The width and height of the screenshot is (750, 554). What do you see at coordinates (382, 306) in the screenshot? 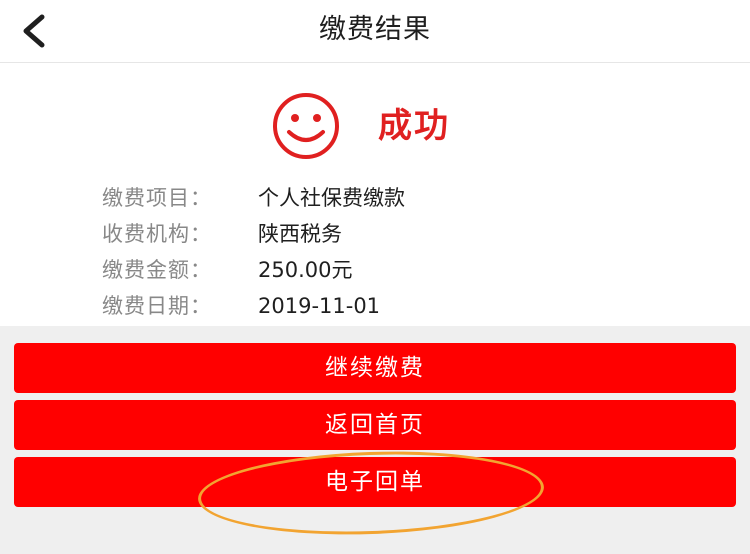
I see `detail-row-date: 缴费日期： 2019-11-01` at bounding box center [382, 306].